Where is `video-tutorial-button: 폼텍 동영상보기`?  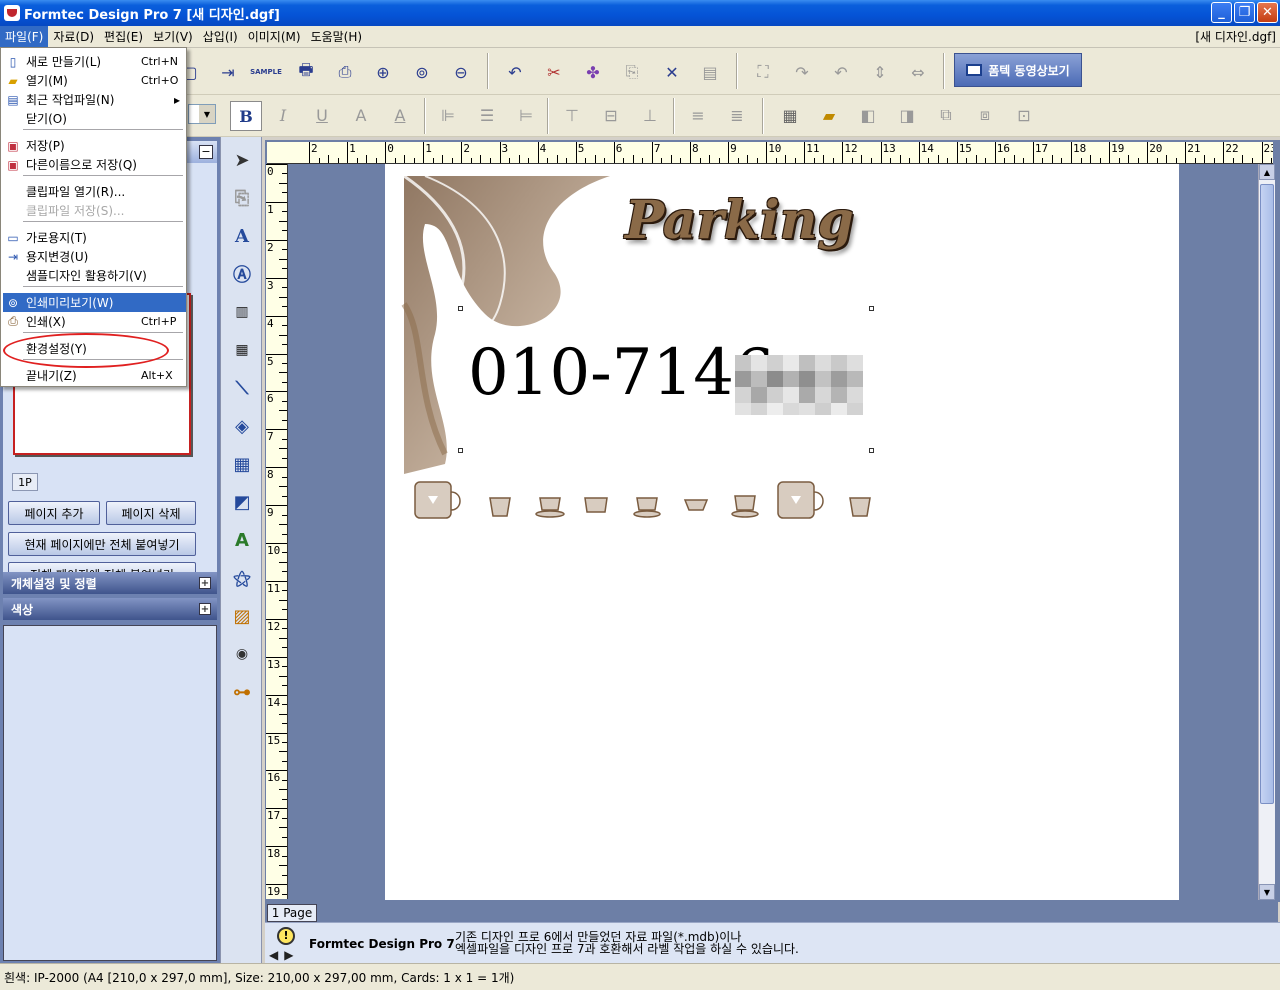 video-tutorial-button: 폼텍 동영상보기 is located at coordinates (1018, 70).